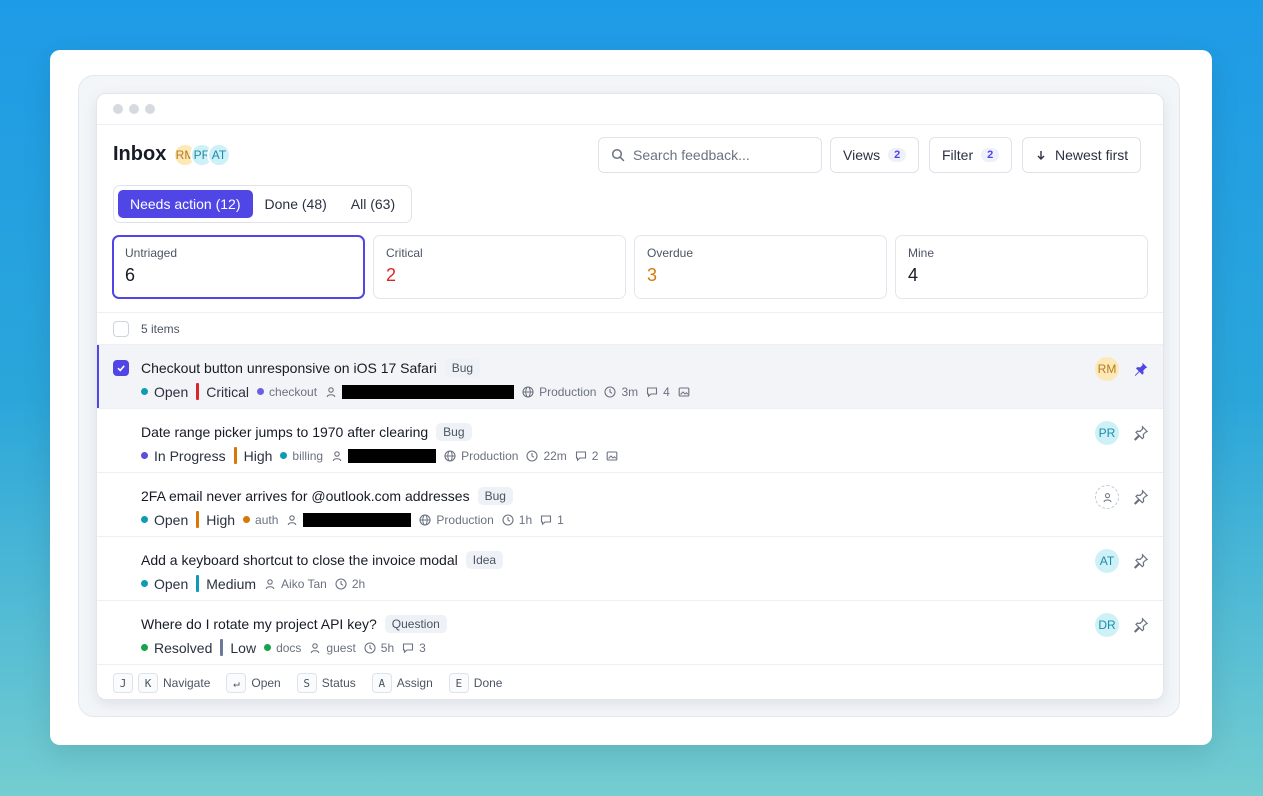 The height and width of the screenshot is (796, 1263). Describe the element at coordinates (118, 109) in the screenshot. I see `window-dot-close` at that location.